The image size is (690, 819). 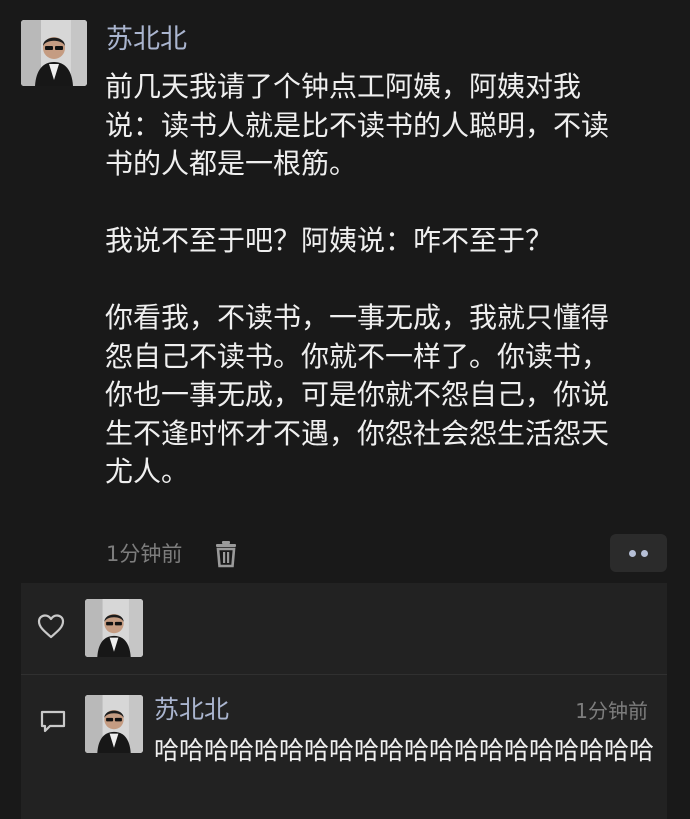 I want to click on post-paragraph: 我说不至于吧？阿姨说：咋不至于？, so click(x=329, y=240).